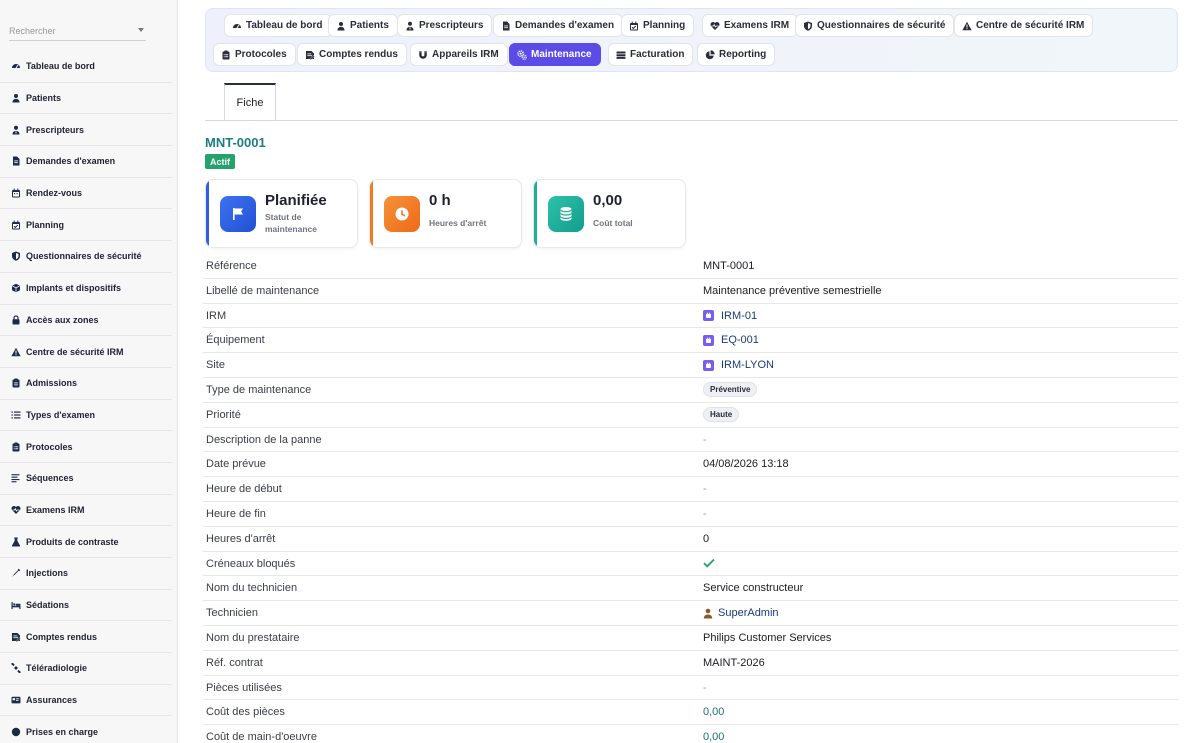 This screenshot has width=1200, height=743. I want to click on sidebar-item-comptes-rendus: Comptes rendus, so click(86, 637).